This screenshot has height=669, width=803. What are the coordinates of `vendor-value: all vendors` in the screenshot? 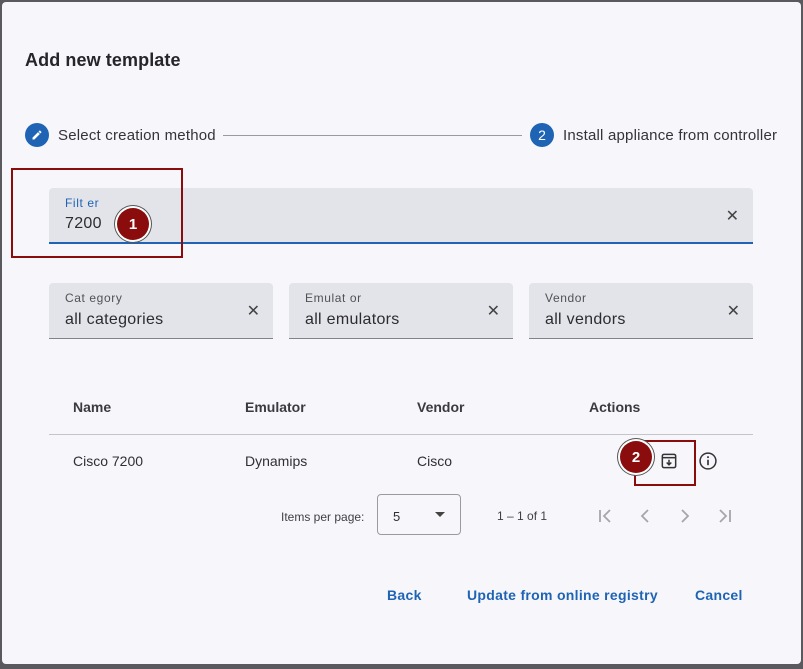 It's located at (585, 319).